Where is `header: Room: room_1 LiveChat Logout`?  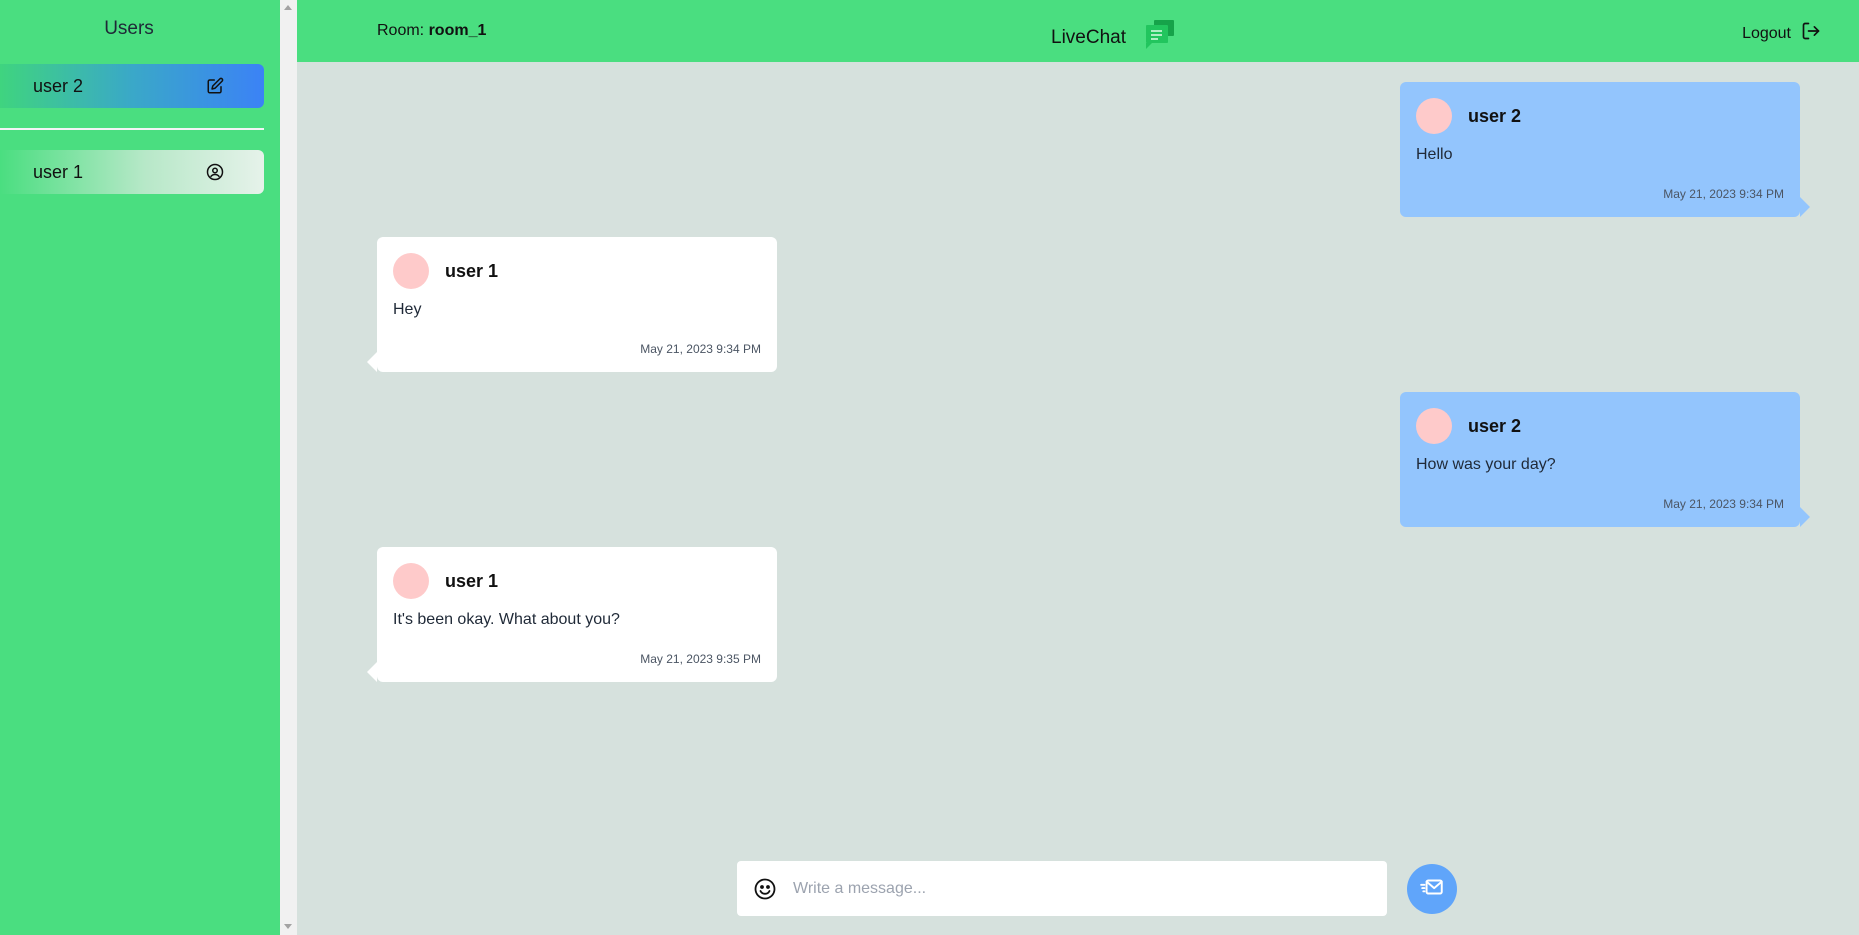 header: Room: room_1 LiveChat Logout is located at coordinates (1078, 31).